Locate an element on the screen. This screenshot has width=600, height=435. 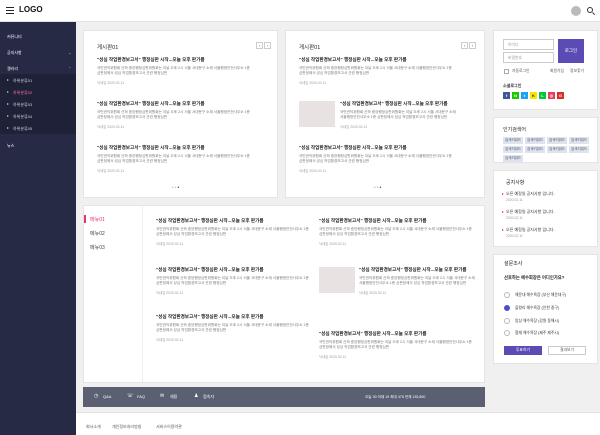
auto-login-checkbox is located at coordinates (506, 71).